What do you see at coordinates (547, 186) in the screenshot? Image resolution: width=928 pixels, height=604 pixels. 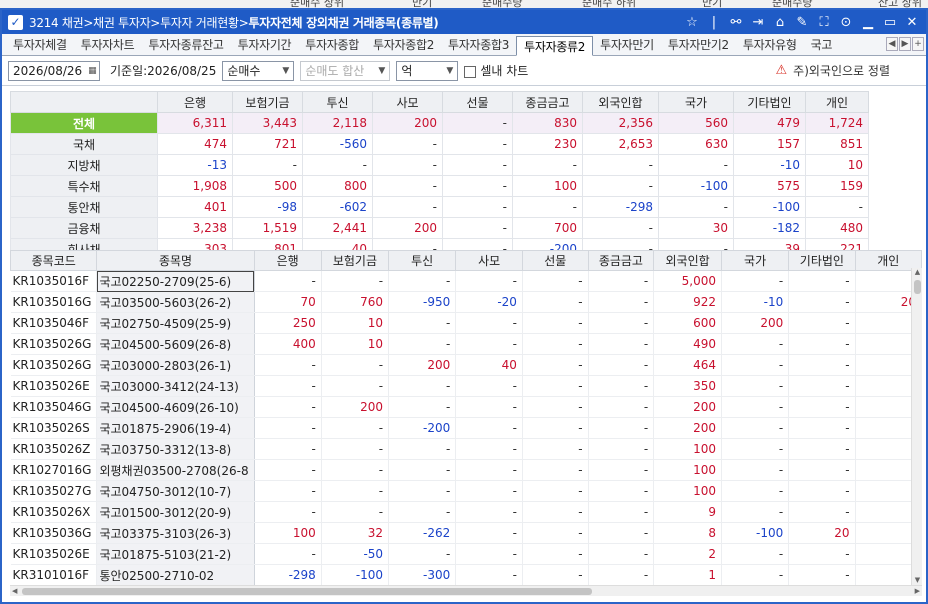 I see `summary-cell: 100` at bounding box center [547, 186].